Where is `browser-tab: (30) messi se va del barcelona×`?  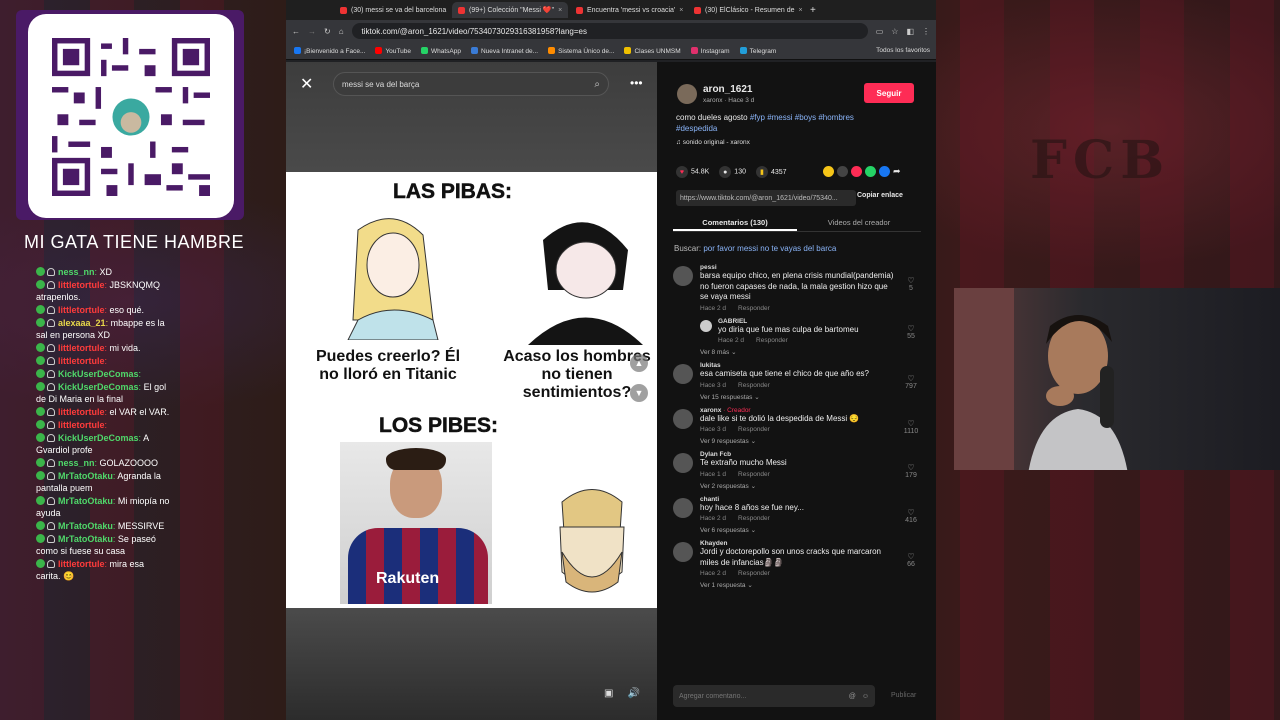
browser-tab: (30) messi se va del barcelona× is located at coordinates (392, 10).